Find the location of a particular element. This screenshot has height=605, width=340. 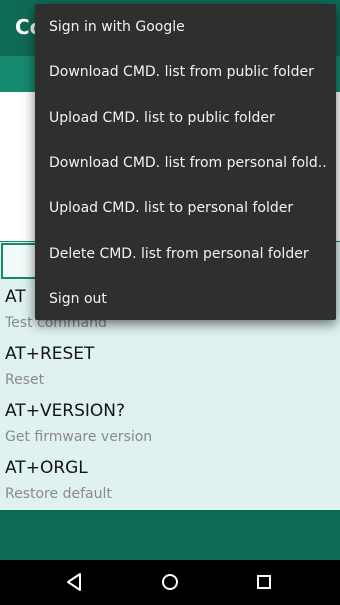

command-item: AT+VERSION? Get firmware version is located at coordinates (170, 423).